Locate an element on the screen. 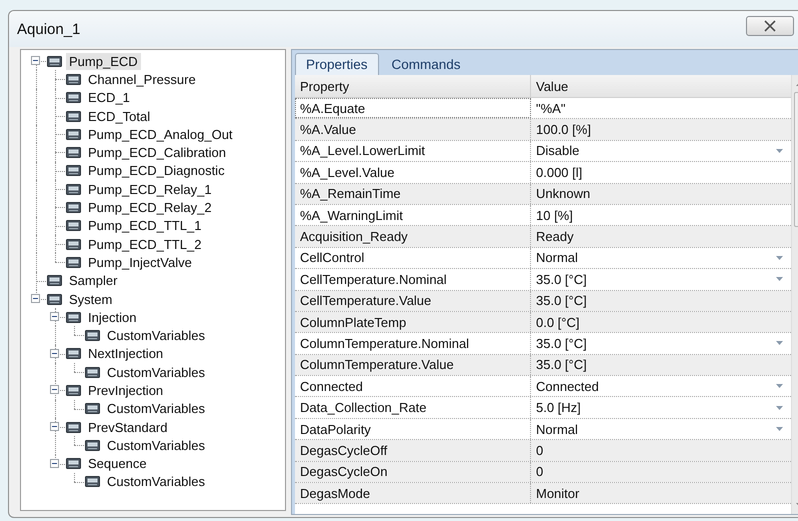  property-value: Monitor is located at coordinates (661, 493).